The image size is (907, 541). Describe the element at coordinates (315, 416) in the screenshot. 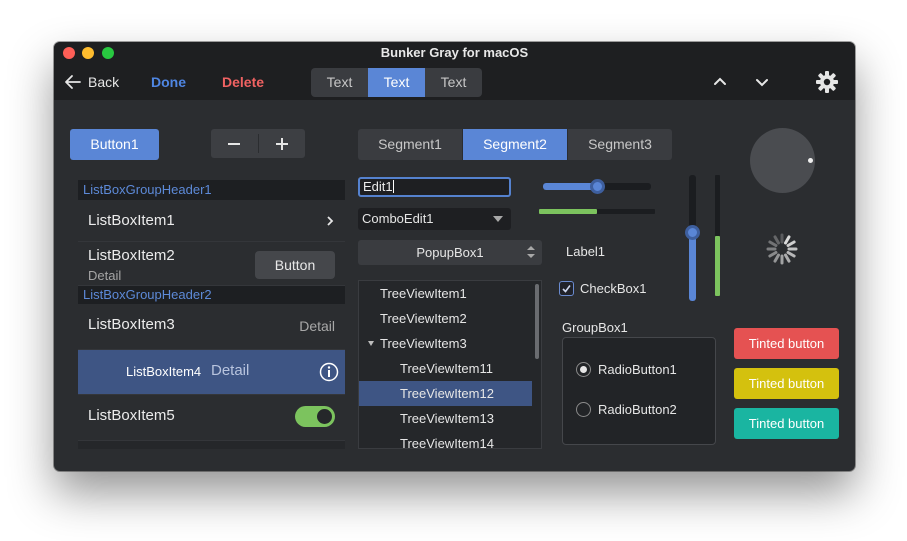

I see `listbox-item-toggle` at that location.